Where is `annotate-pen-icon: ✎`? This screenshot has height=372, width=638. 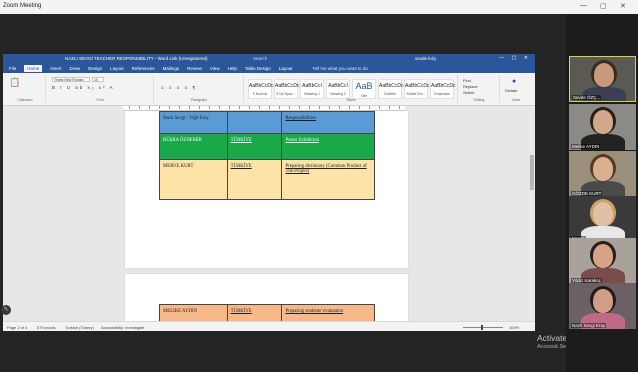
annotate-pen-icon: ✎ is located at coordinates (6, 310).